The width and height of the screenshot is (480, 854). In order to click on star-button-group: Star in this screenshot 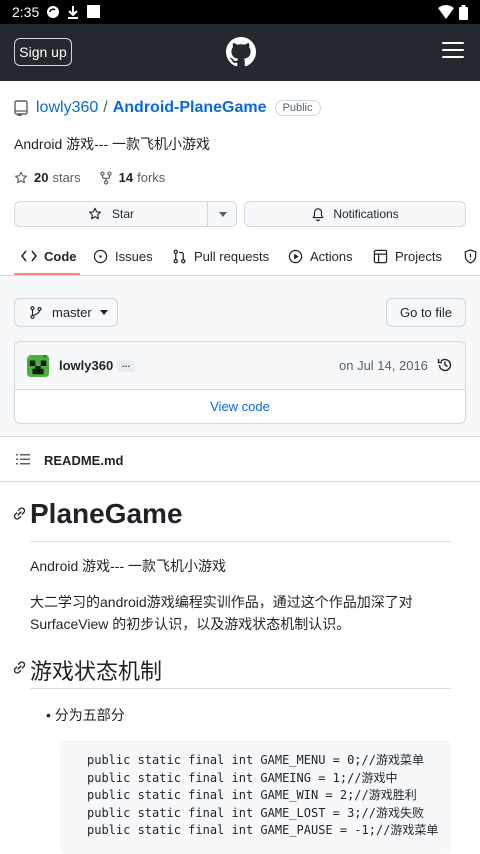, I will do `click(125, 214)`.